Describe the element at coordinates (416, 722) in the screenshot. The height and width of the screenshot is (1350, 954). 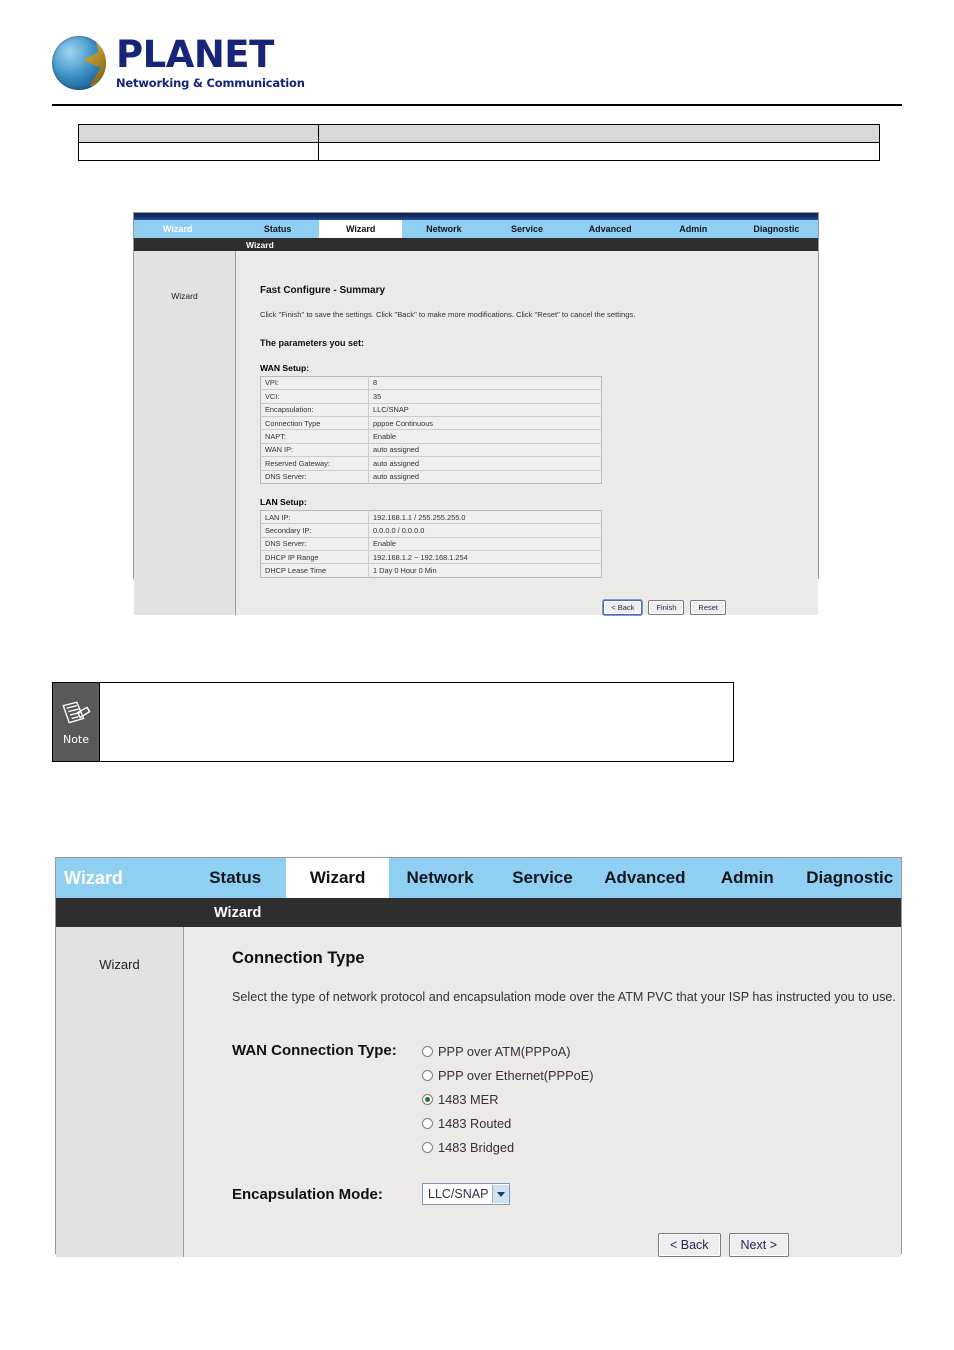
I see `note-text` at that location.